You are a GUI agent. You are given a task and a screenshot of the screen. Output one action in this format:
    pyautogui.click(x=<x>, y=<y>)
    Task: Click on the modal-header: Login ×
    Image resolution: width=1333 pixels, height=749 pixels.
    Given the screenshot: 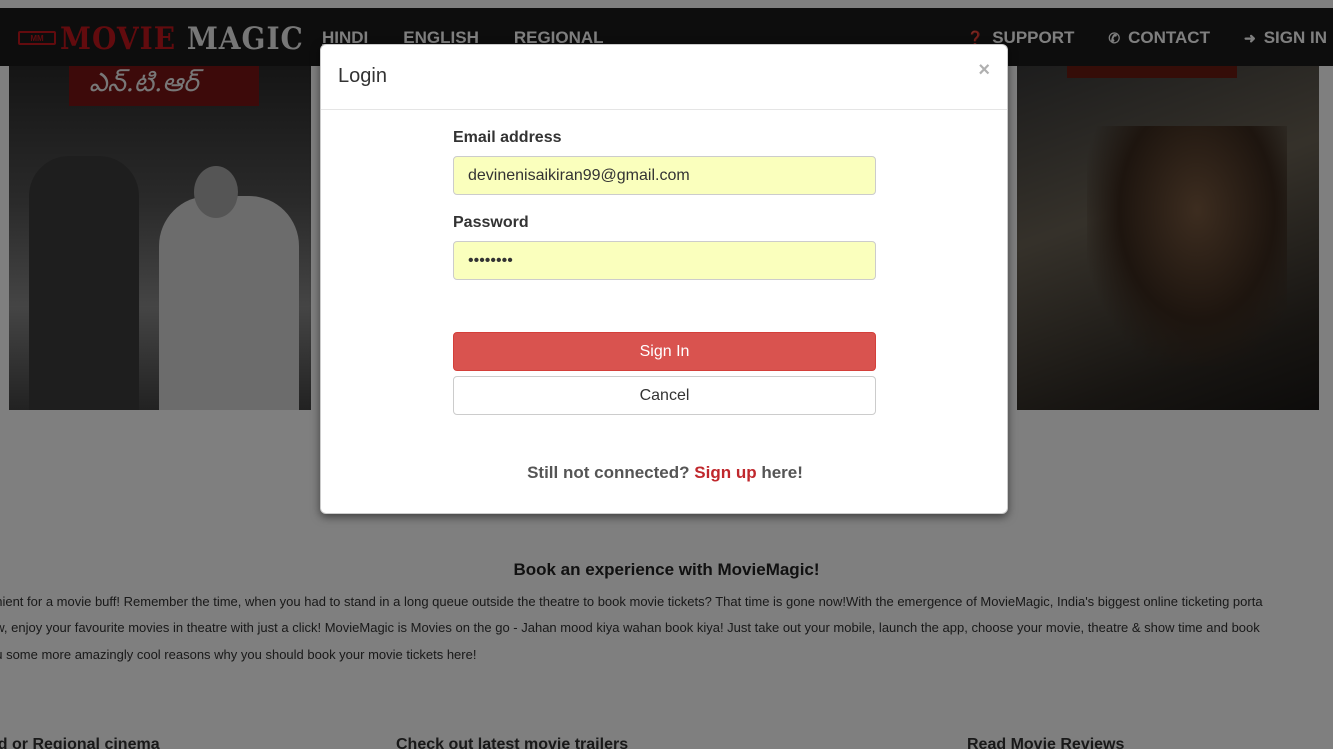 What is the action you would take?
    pyautogui.click(x=664, y=77)
    